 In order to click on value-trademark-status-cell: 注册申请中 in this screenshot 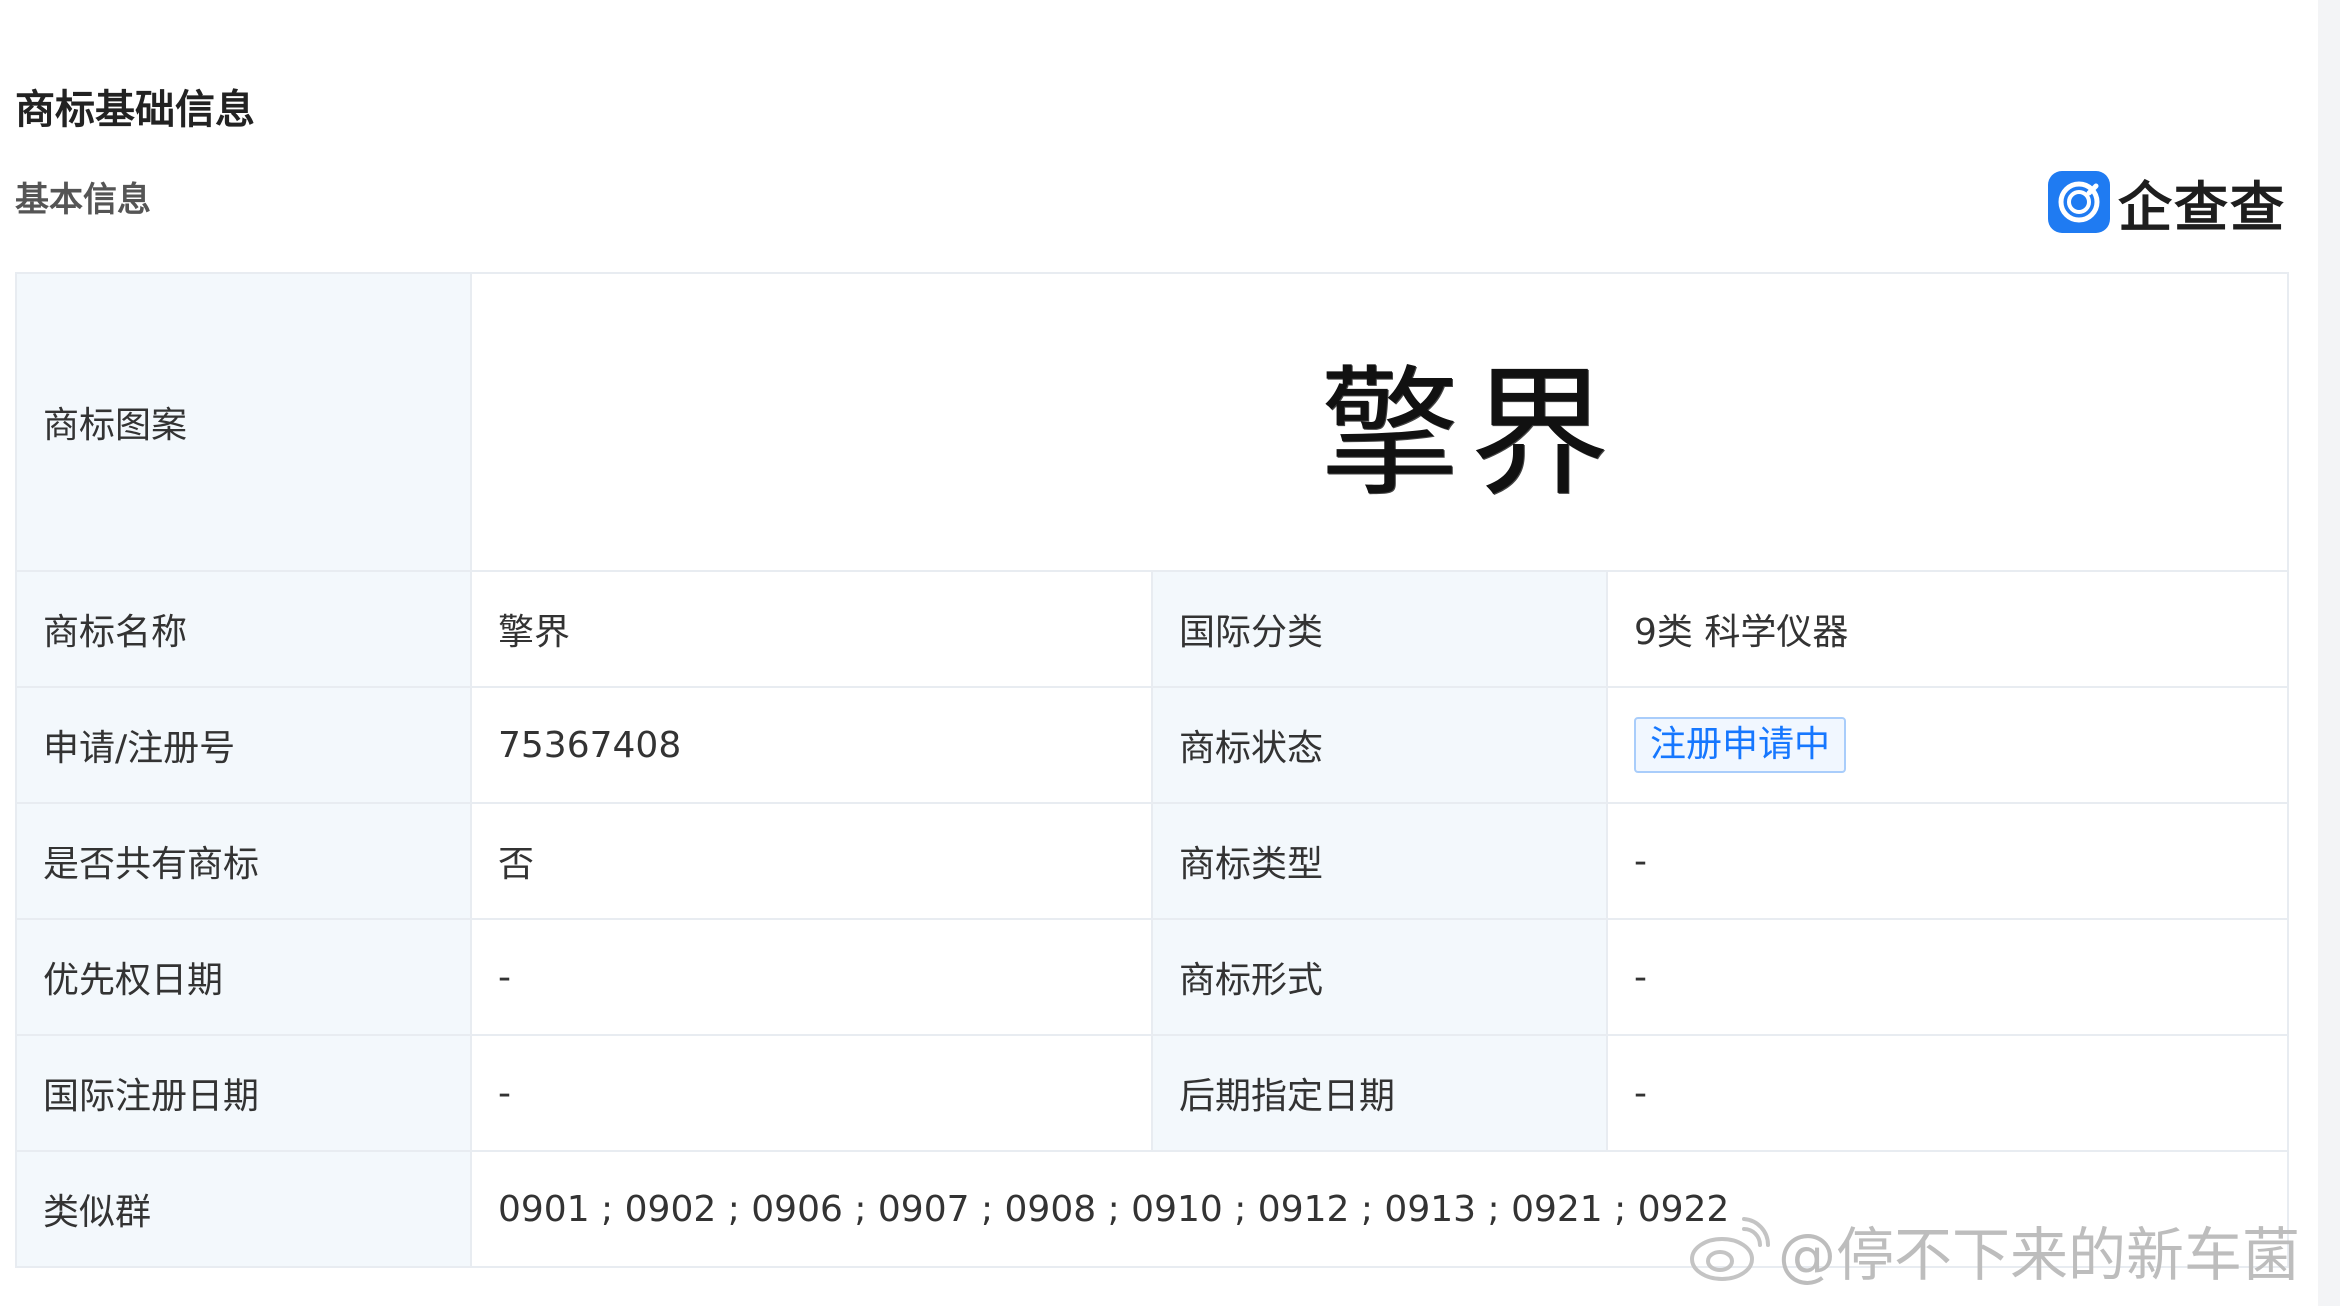, I will do `click(1947, 745)`.